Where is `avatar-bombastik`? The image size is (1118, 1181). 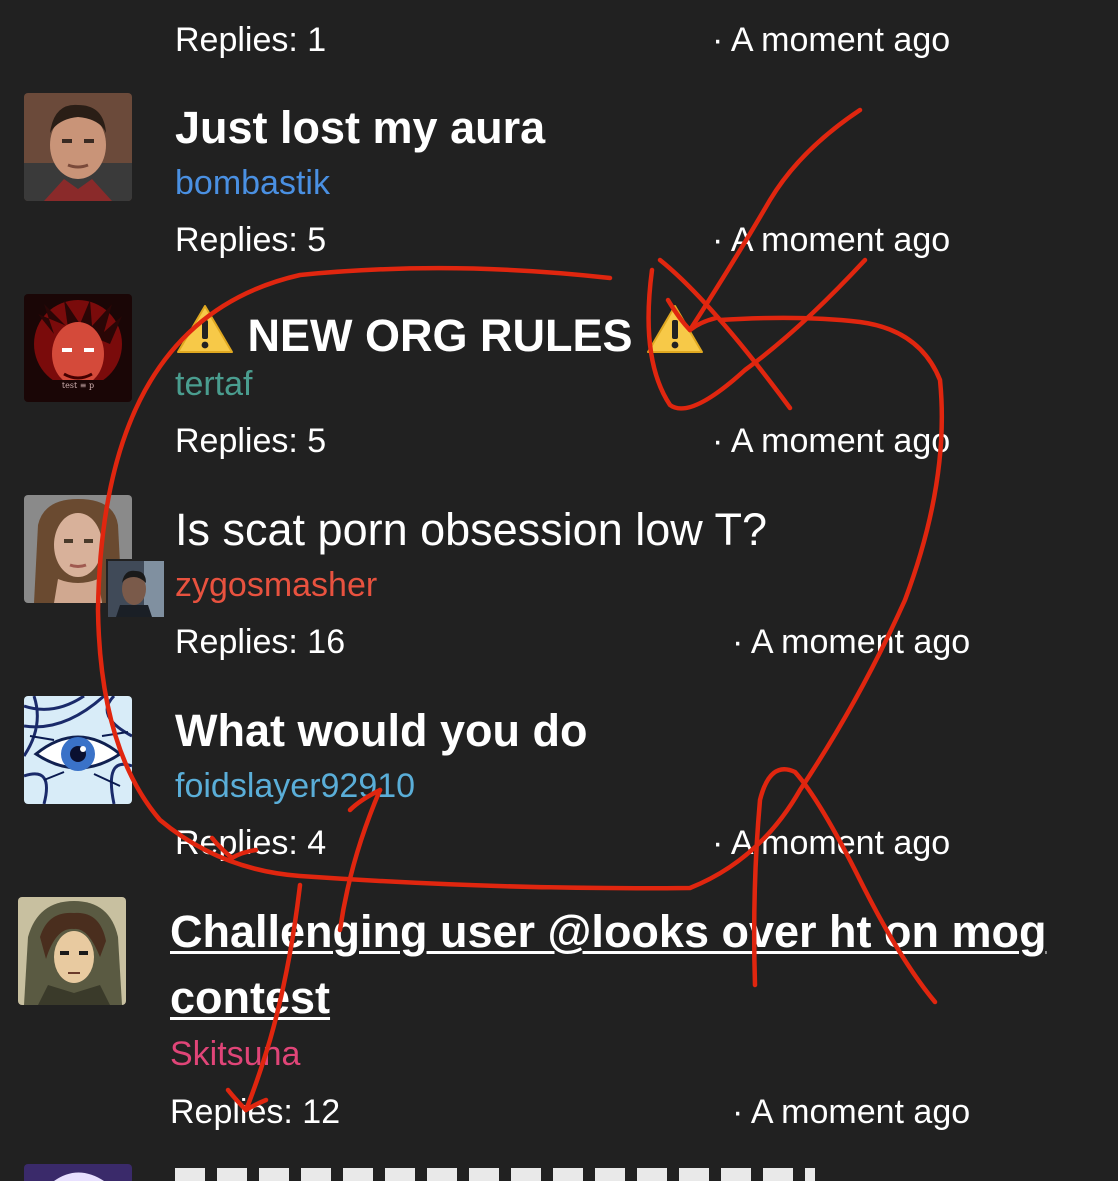
avatar-bombastik is located at coordinates (78, 147).